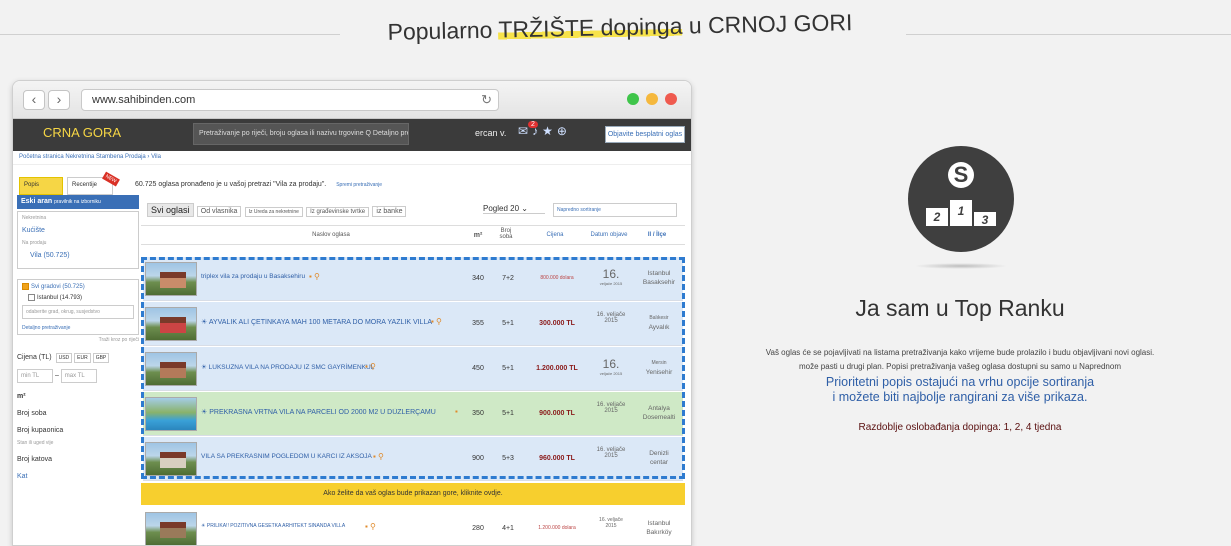 The width and height of the screenshot is (1231, 546). Describe the element at coordinates (78, 376) in the screenshot. I see `max-price-input: max TL` at that location.